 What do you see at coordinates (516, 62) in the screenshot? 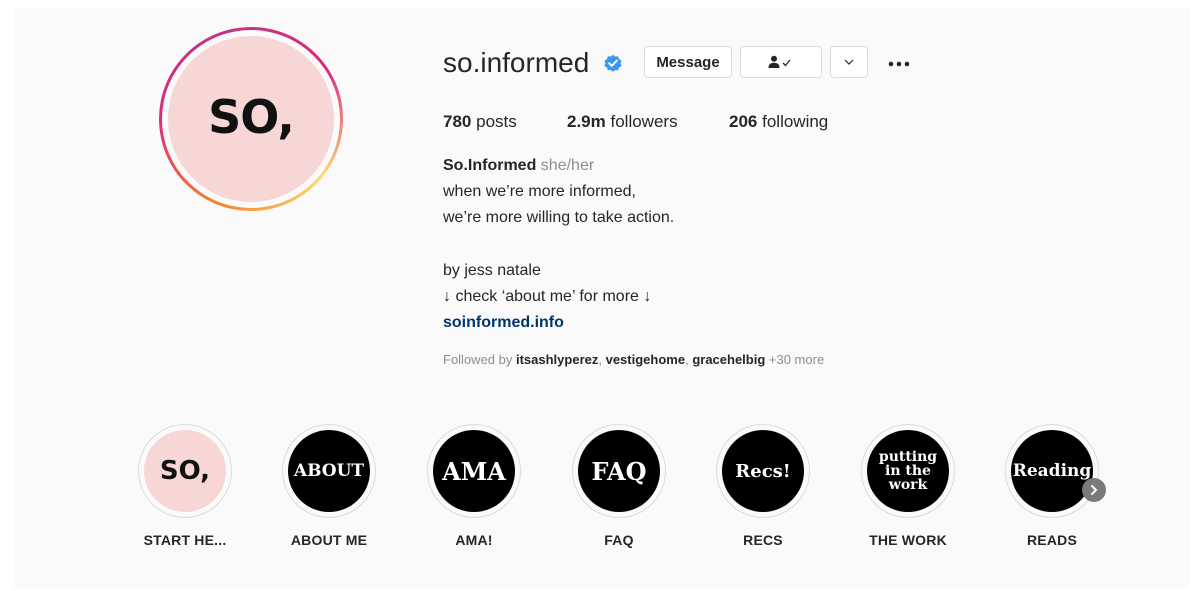
I see `username: so.informed` at bounding box center [516, 62].